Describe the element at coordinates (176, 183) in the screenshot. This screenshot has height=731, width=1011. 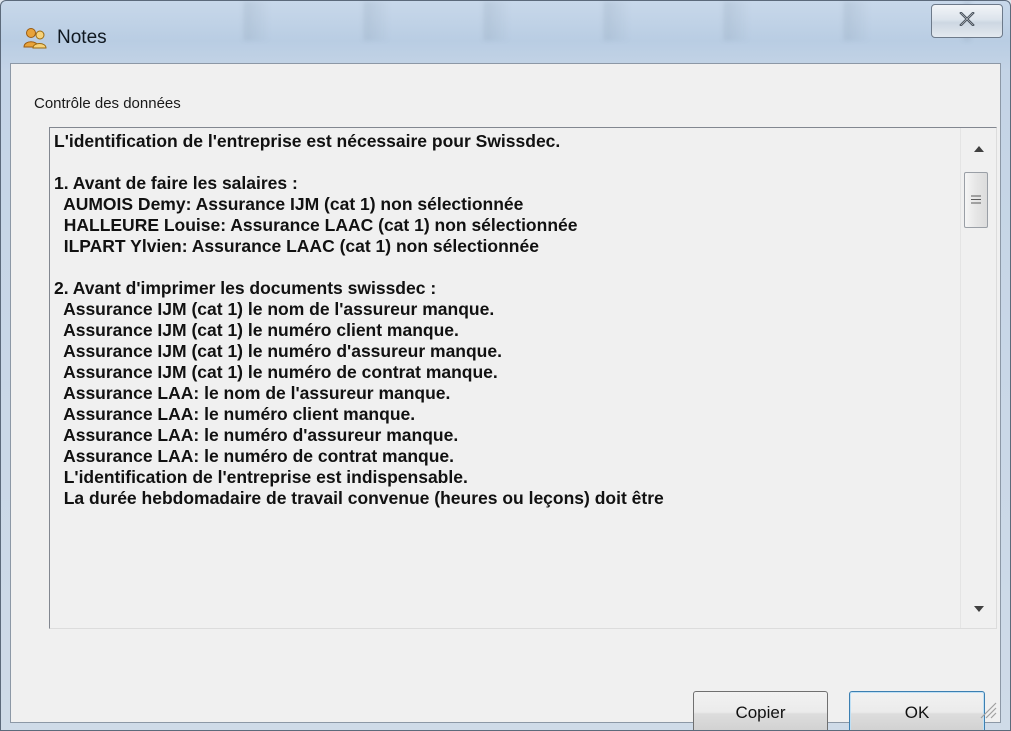
I see `text-line: 1. Avant de faire les salaires :` at that location.